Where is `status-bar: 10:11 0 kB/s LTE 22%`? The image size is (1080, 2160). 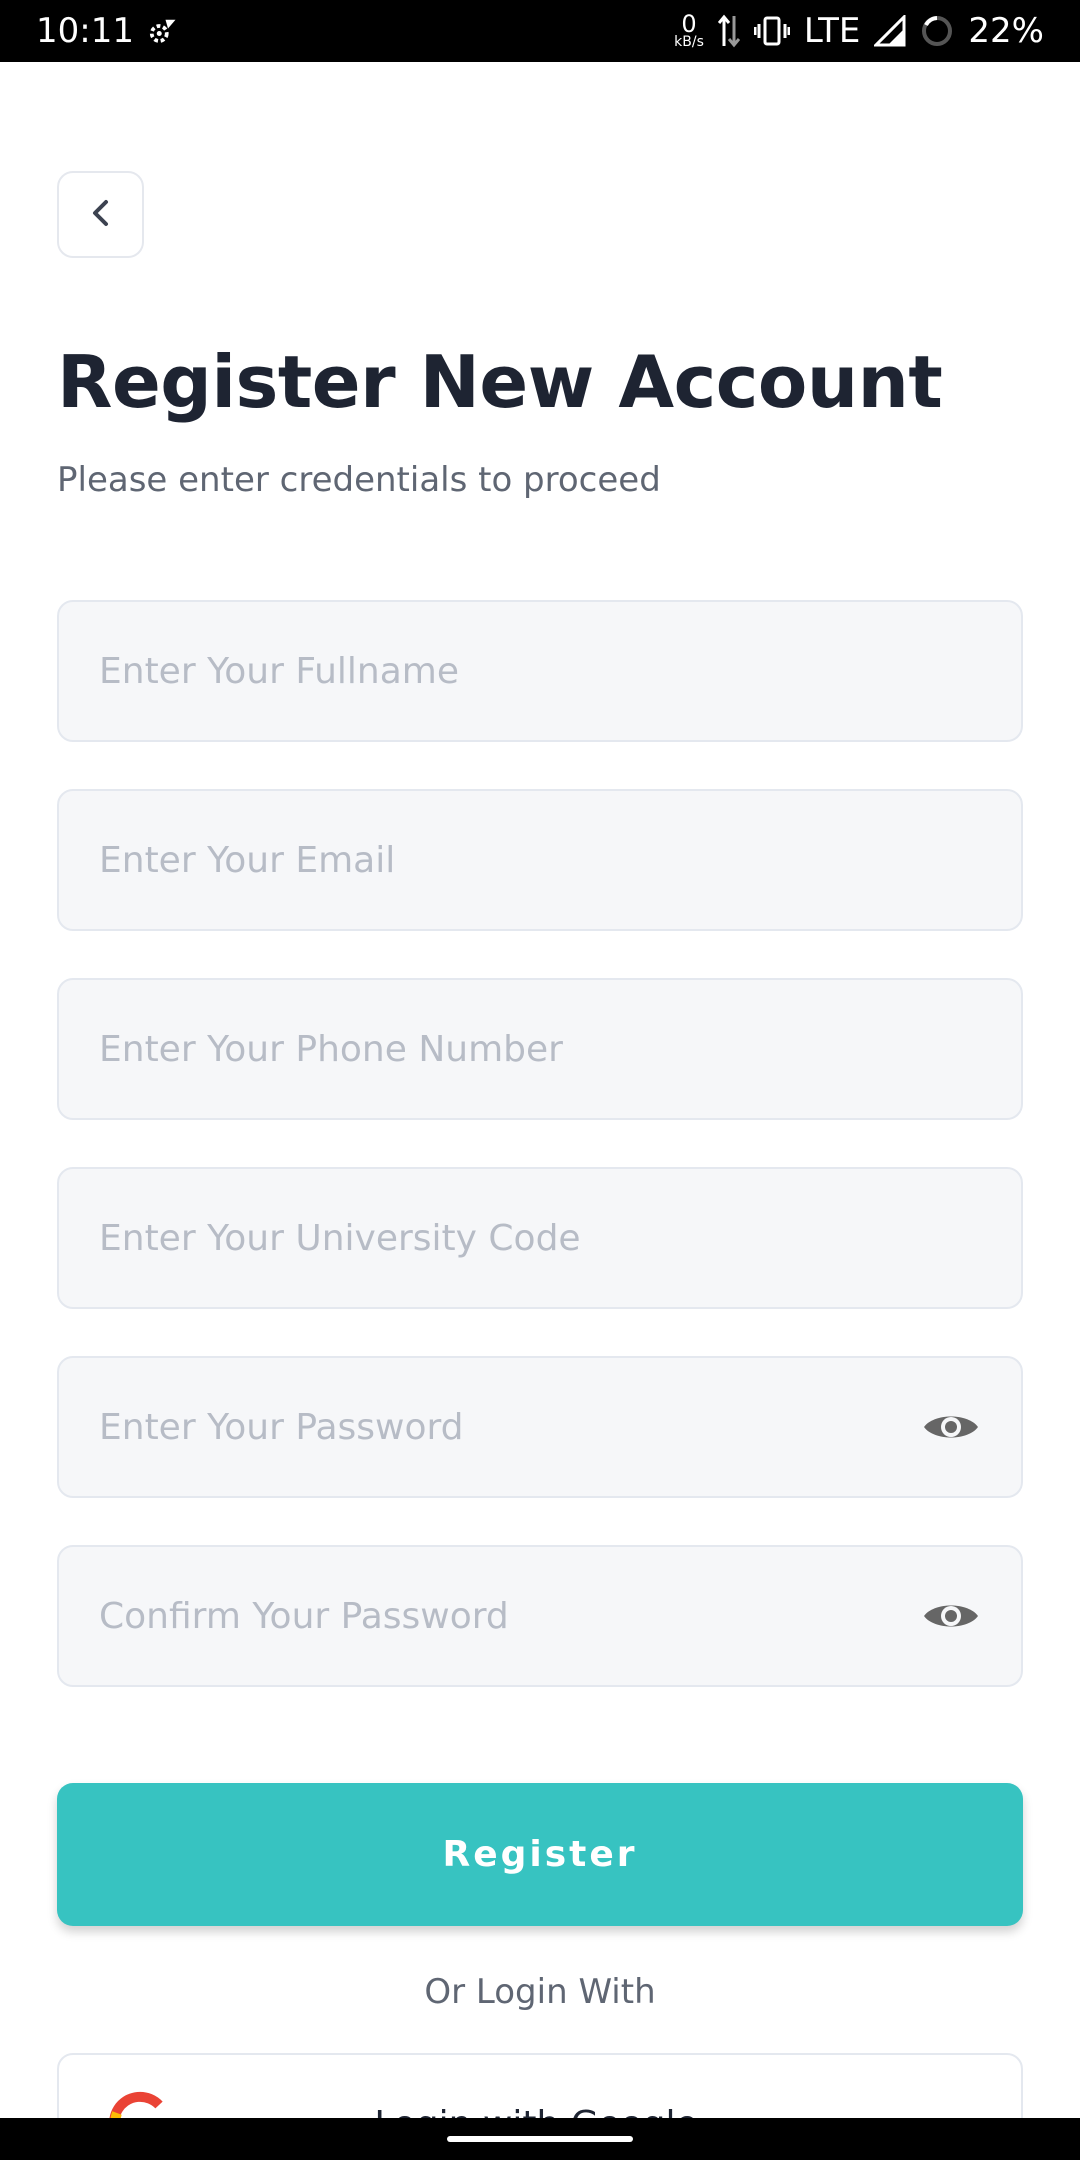 status-bar: 10:11 0 kB/s LTE 22% is located at coordinates (540, 31).